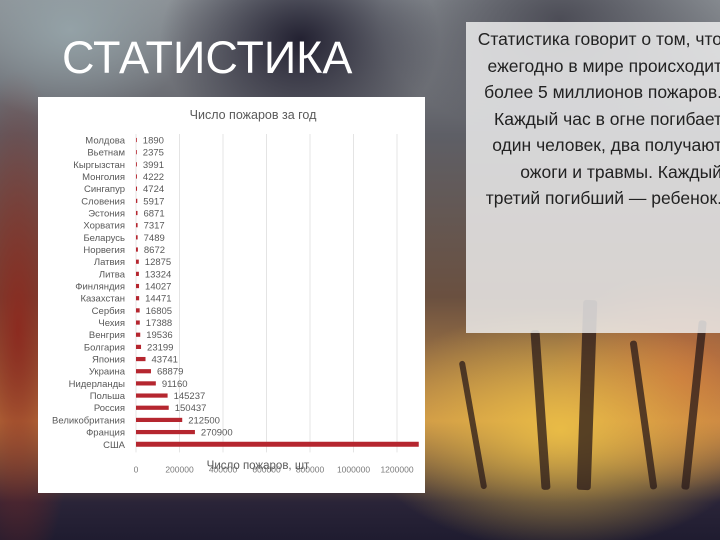  What do you see at coordinates (105, 141) in the screenshot?
I see `category-label: Молдова` at bounding box center [105, 141].